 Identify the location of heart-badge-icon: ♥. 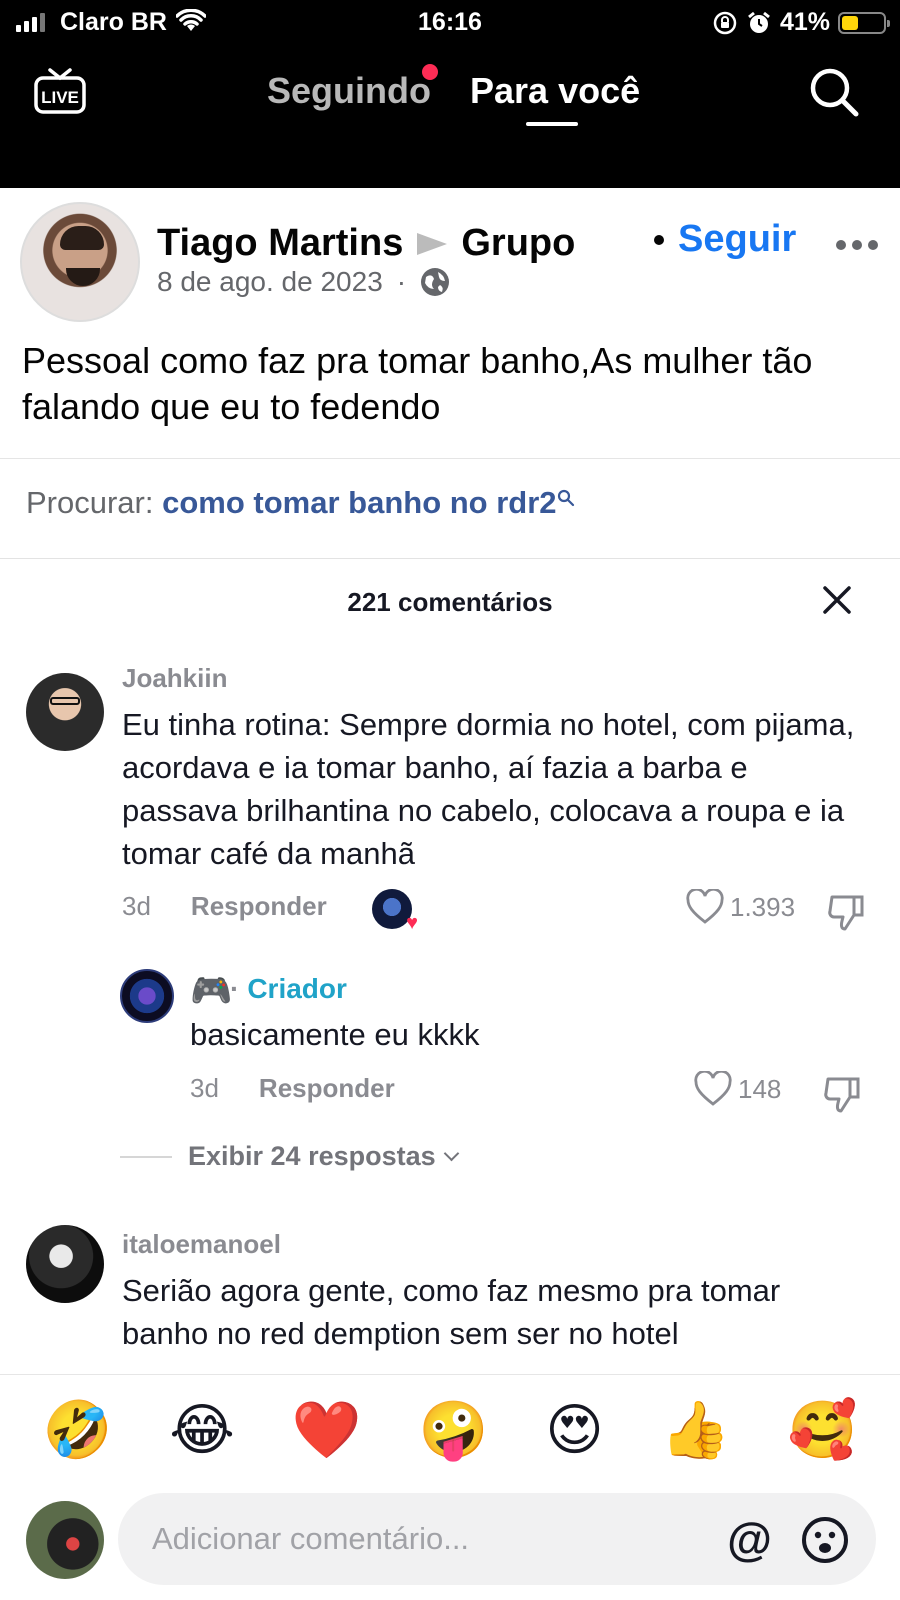
(412, 923).